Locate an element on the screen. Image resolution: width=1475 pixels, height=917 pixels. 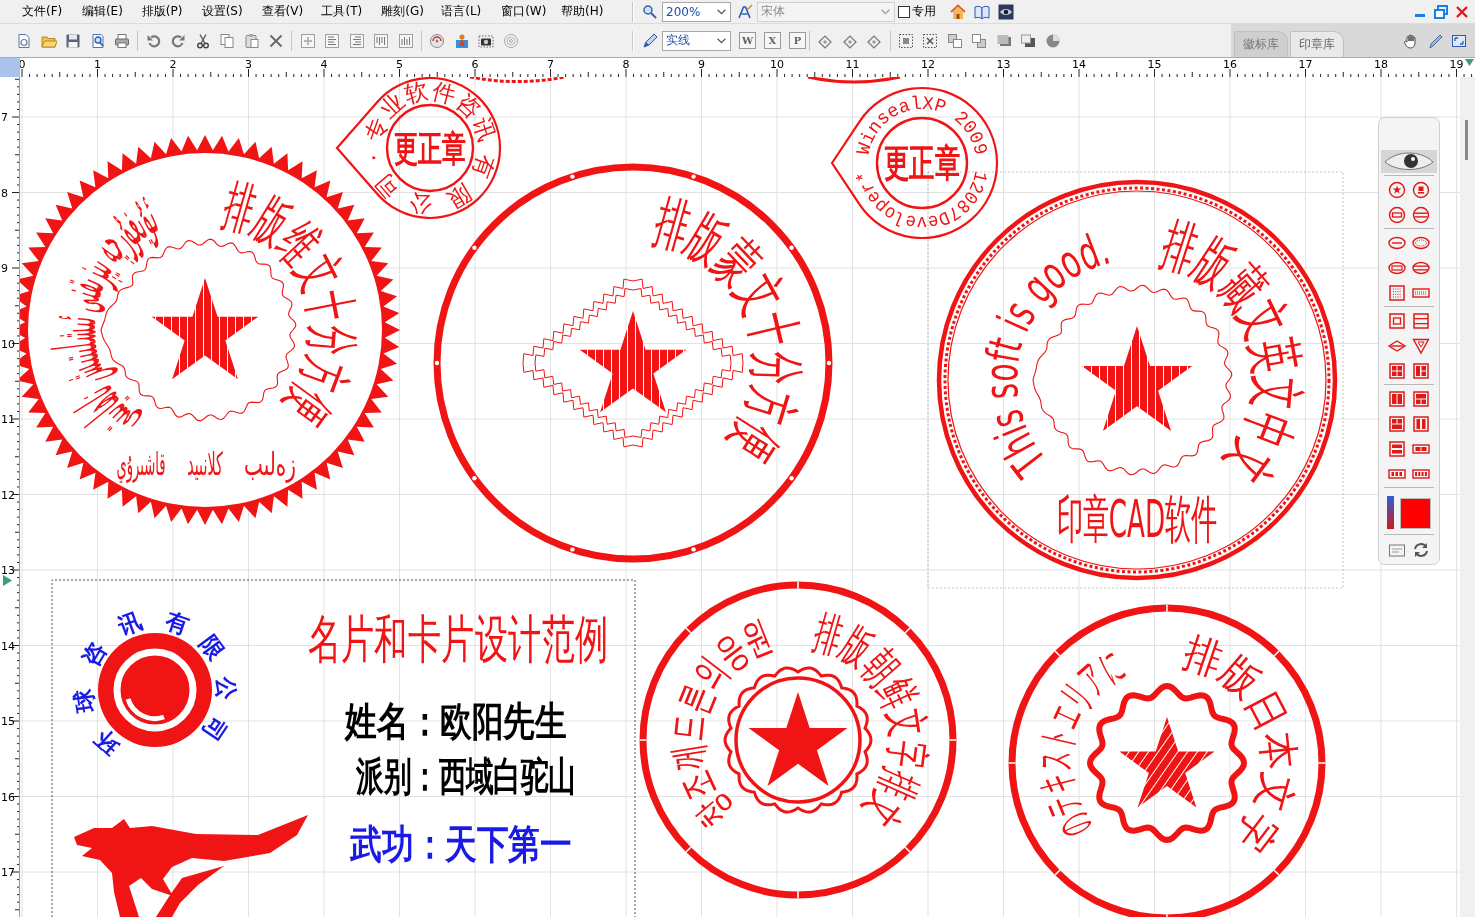
ruler-number: 8 is located at coordinates (4, 193).